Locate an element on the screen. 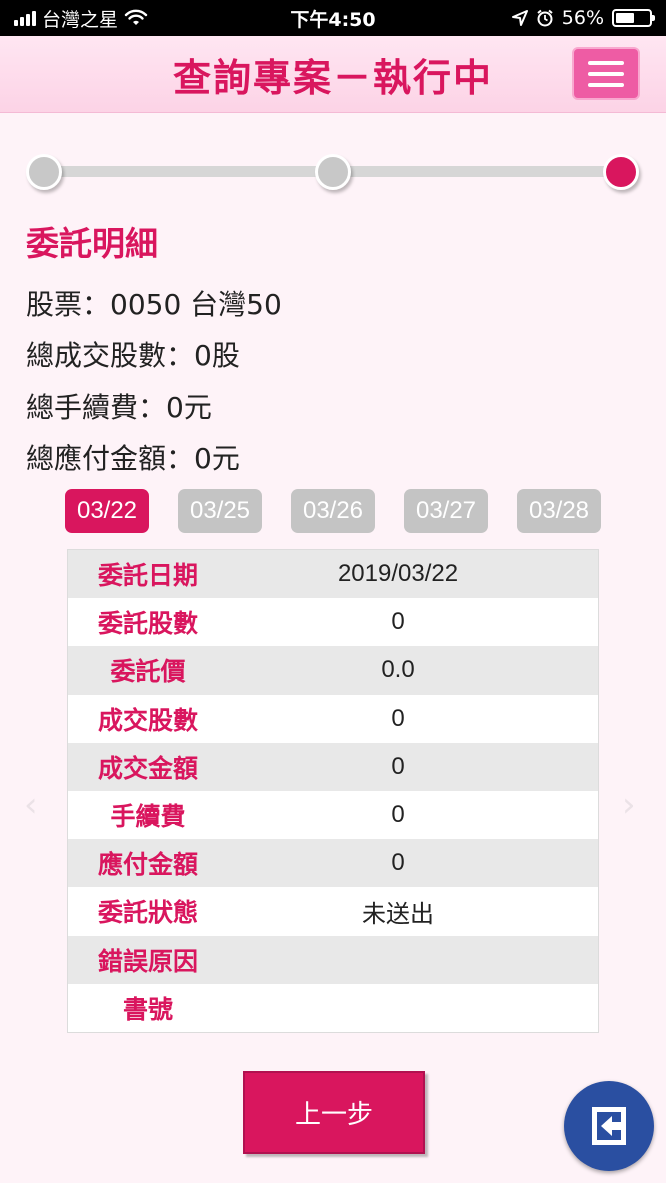 Image resolution: width=666 pixels, height=1183 pixels. date-tab-0325: 03/25 is located at coordinates (220, 511).